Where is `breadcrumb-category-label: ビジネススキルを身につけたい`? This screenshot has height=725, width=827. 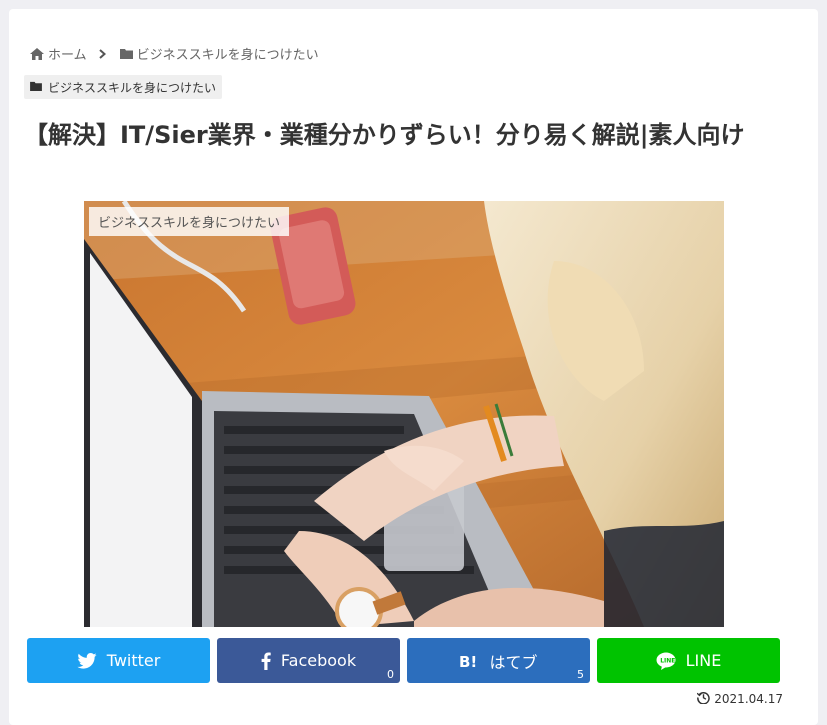 breadcrumb-category-label: ビジネススキルを身につけたい is located at coordinates (227, 55).